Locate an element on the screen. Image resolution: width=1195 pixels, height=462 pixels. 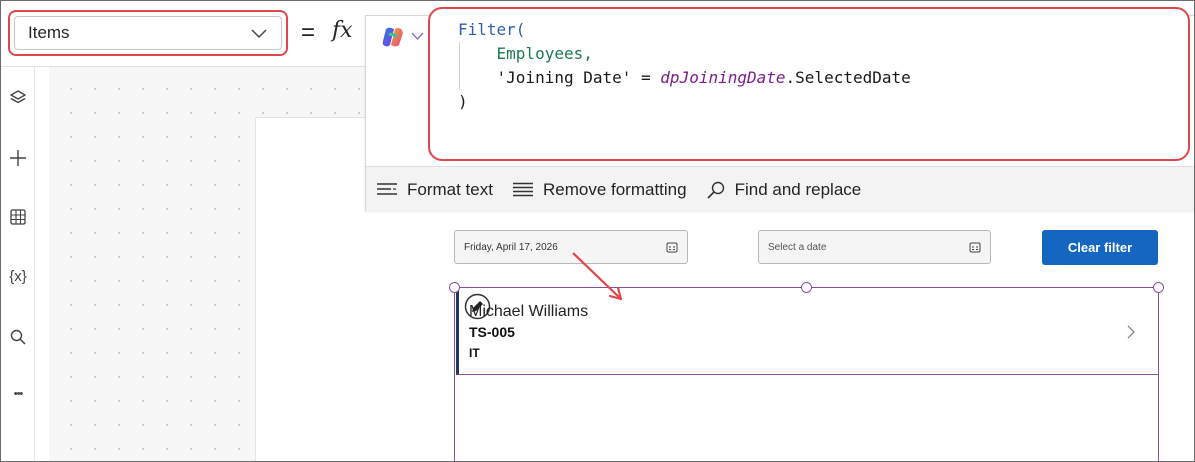
find-replace-label: Find and replace is located at coordinates (798, 189).